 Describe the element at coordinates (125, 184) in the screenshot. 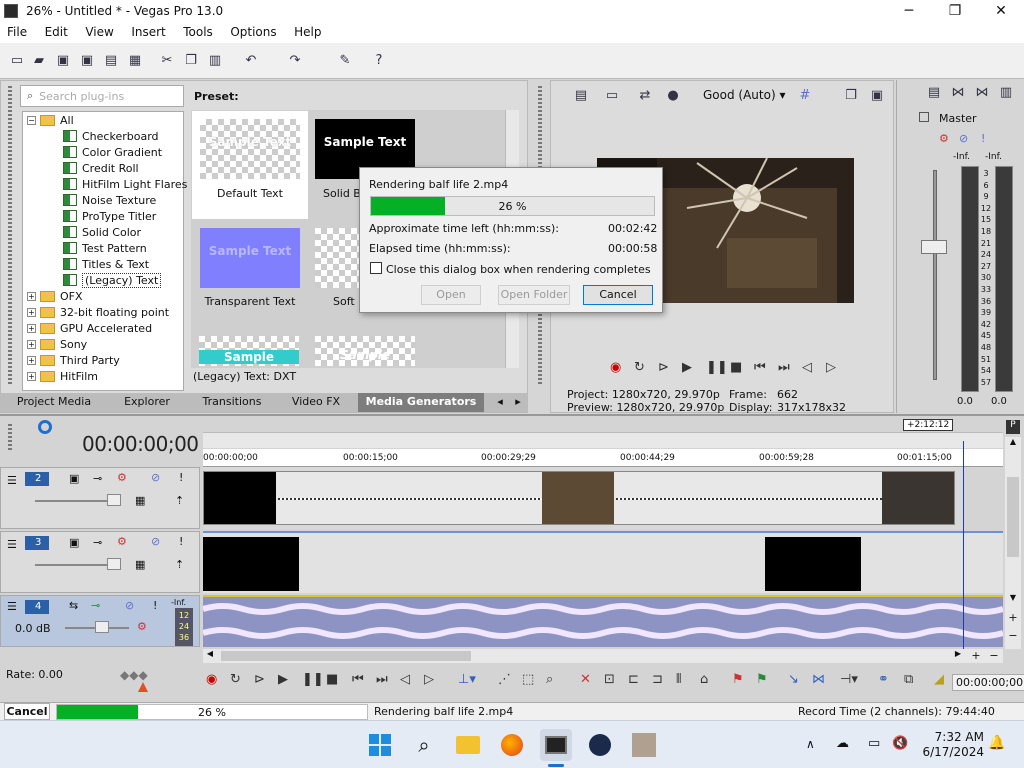

I see `tree-item: HitFilm Light Flares` at that location.